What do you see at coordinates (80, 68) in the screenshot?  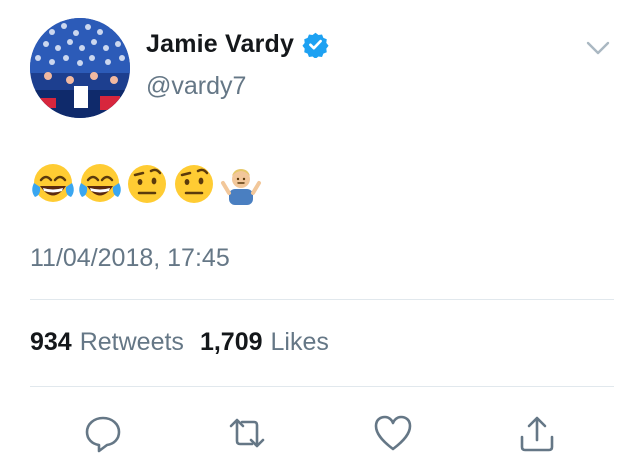 I see `avatar` at bounding box center [80, 68].